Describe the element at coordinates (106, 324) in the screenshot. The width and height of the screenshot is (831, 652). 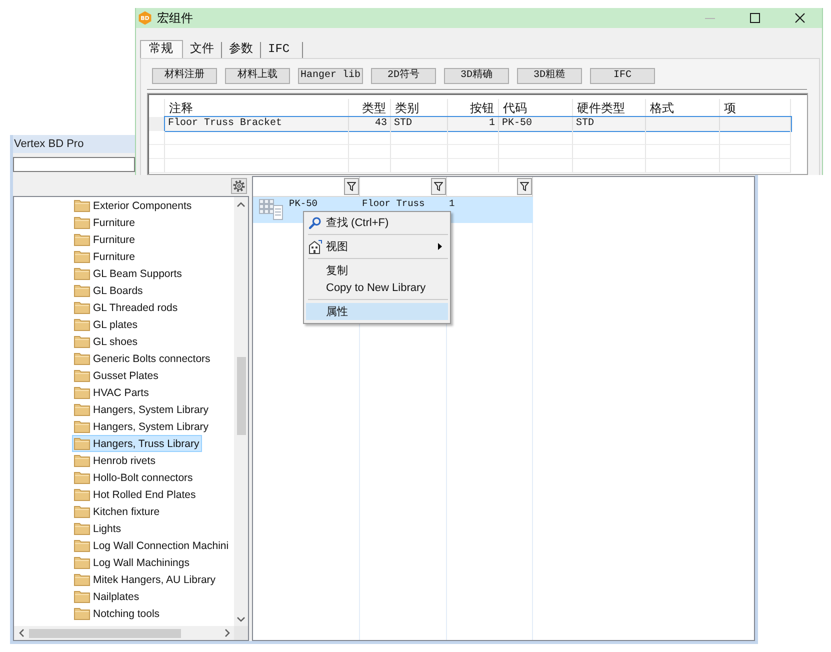
I see `tree-item: GL plates` at that location.